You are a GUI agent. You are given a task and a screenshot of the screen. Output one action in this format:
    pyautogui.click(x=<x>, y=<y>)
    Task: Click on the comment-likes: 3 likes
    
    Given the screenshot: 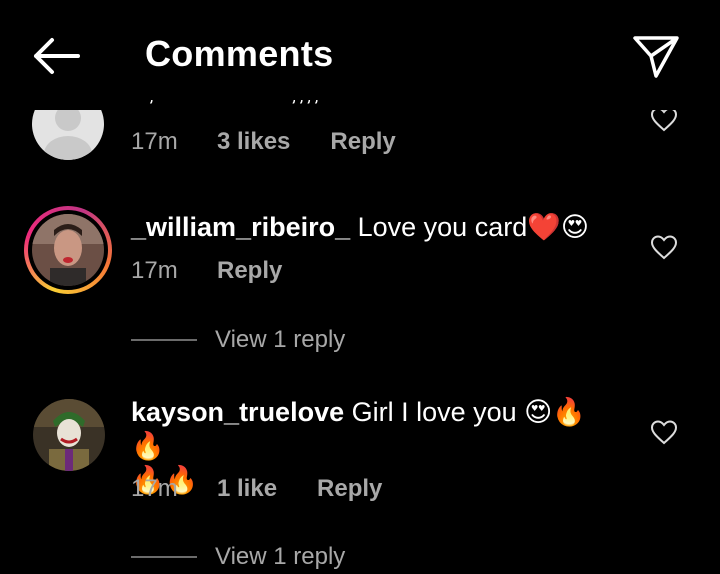 What is the action you would take?
    pyautogui.click(x=253, y=142)
    